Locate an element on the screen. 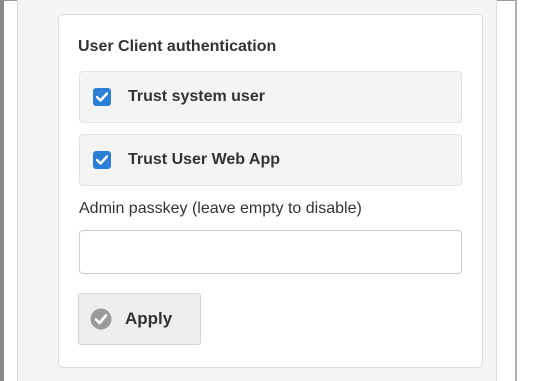 This screenshot has width=533, height=381. admin-passkey-label: Admin passkey (leave empty to disable) is located at coordinates (220, 208).